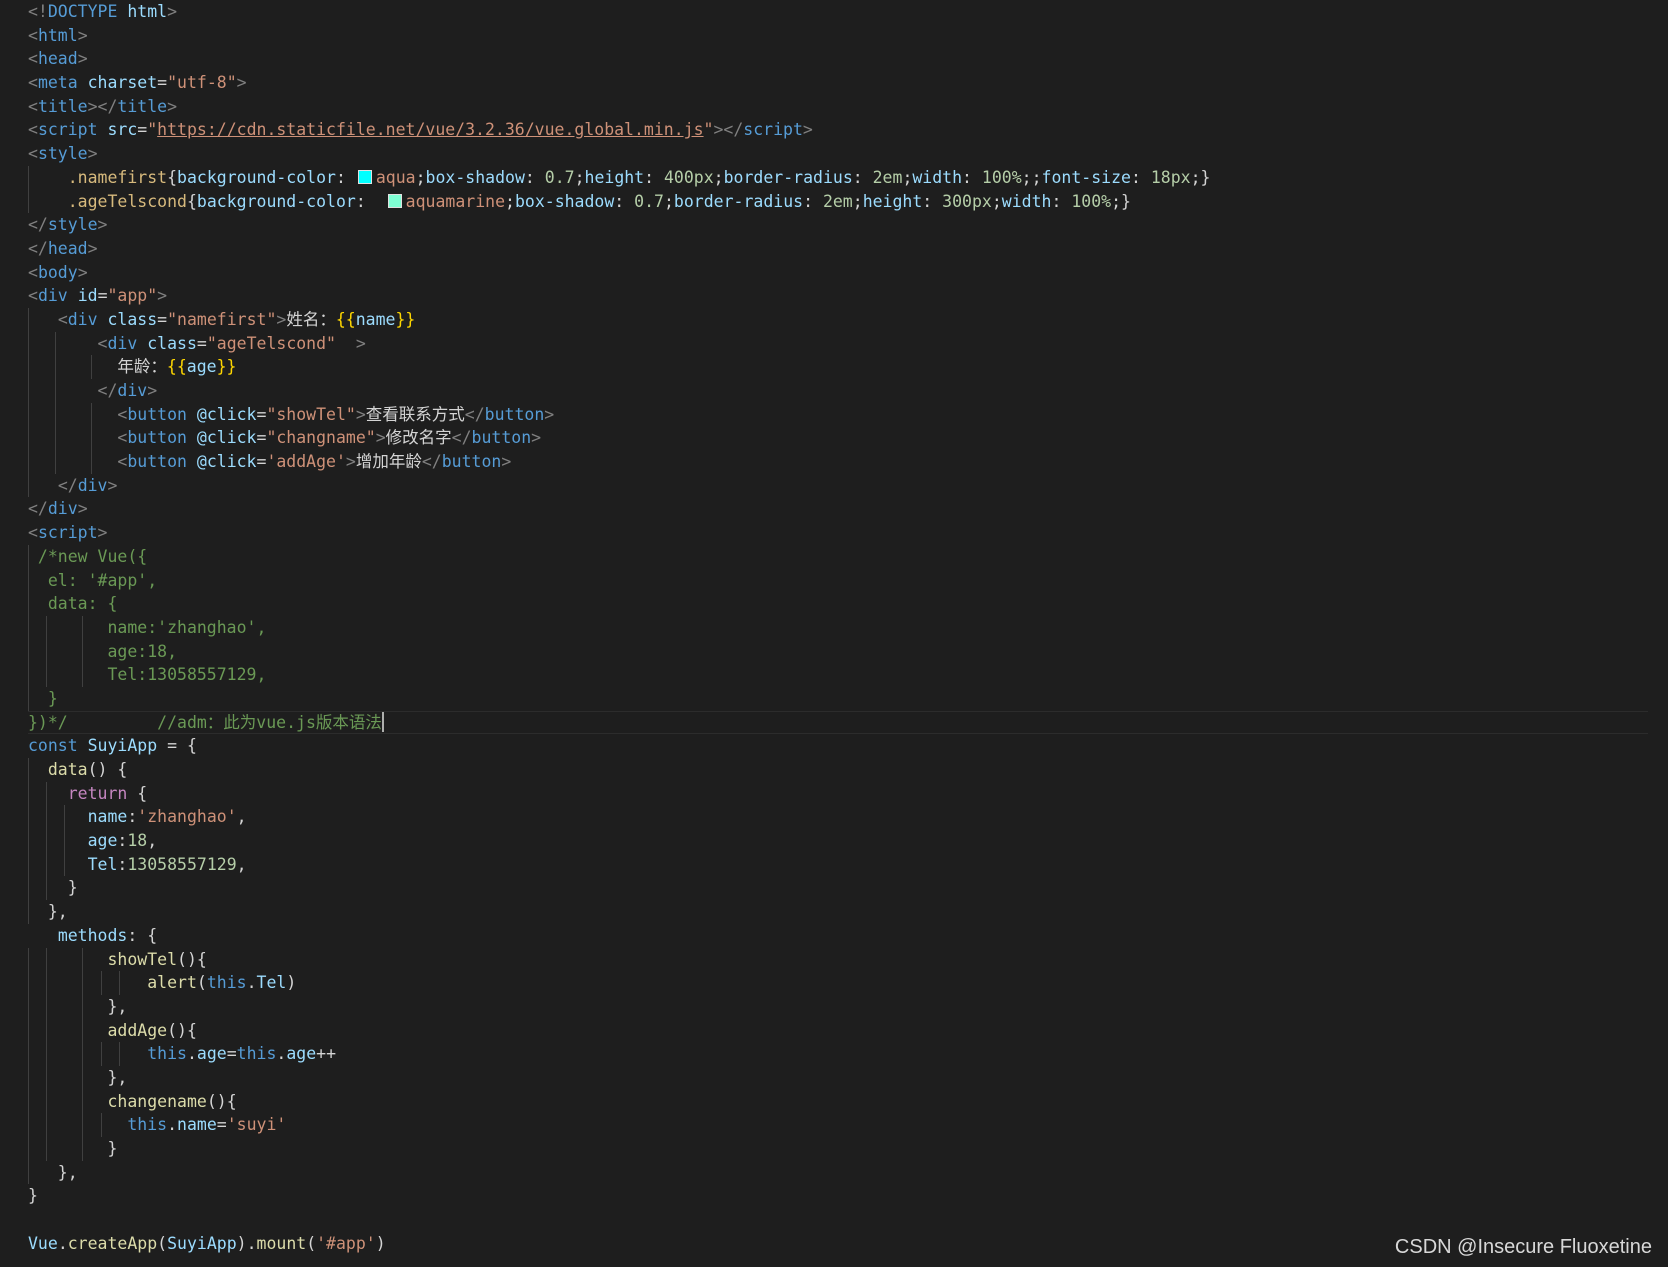  What do you see at coordinates (321, 438) in the screenshot?
I see `code-token: "changname"` at bounding box center [321, 438].